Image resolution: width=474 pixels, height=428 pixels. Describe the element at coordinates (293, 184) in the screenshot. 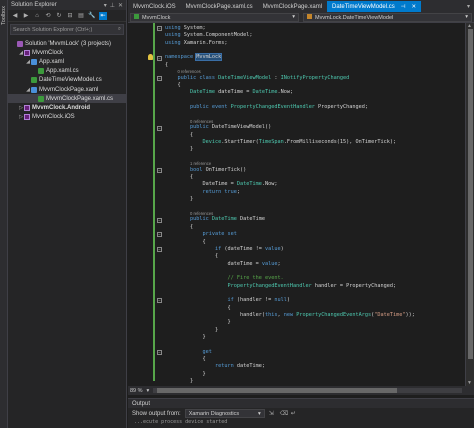

I see `code-line: DateTime = DateTime.Now;` at that location.